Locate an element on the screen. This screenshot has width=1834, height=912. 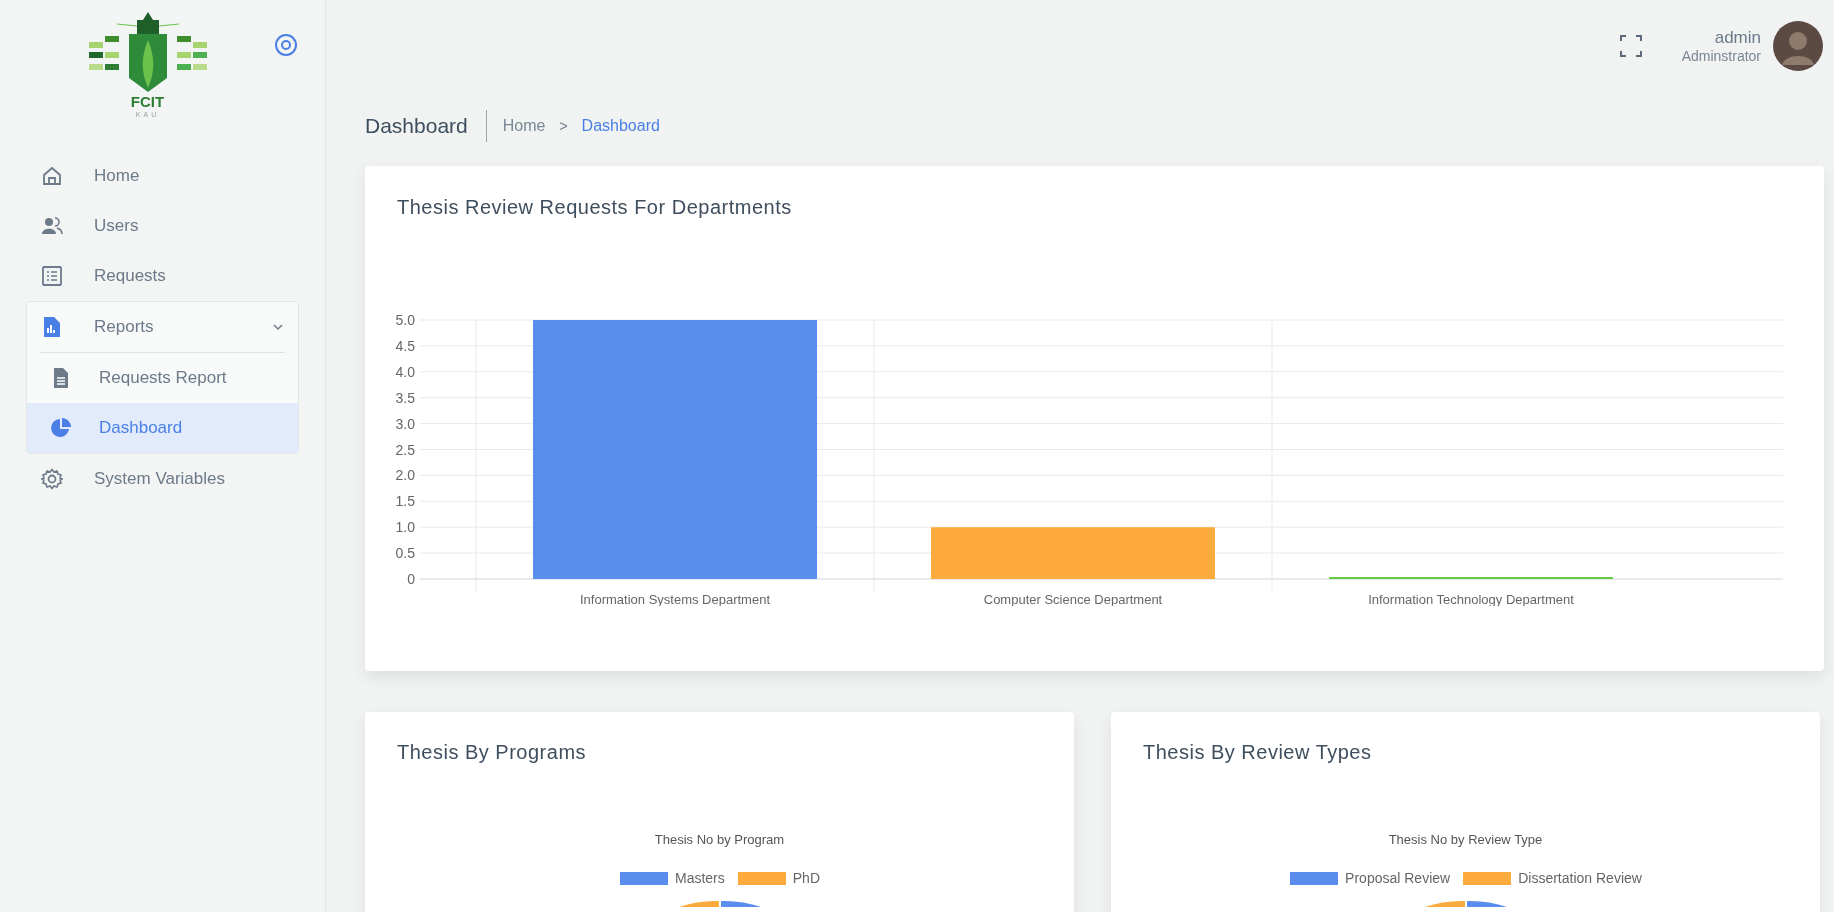
y-tick-label: 2.5 is located at coordinates (405, 449).